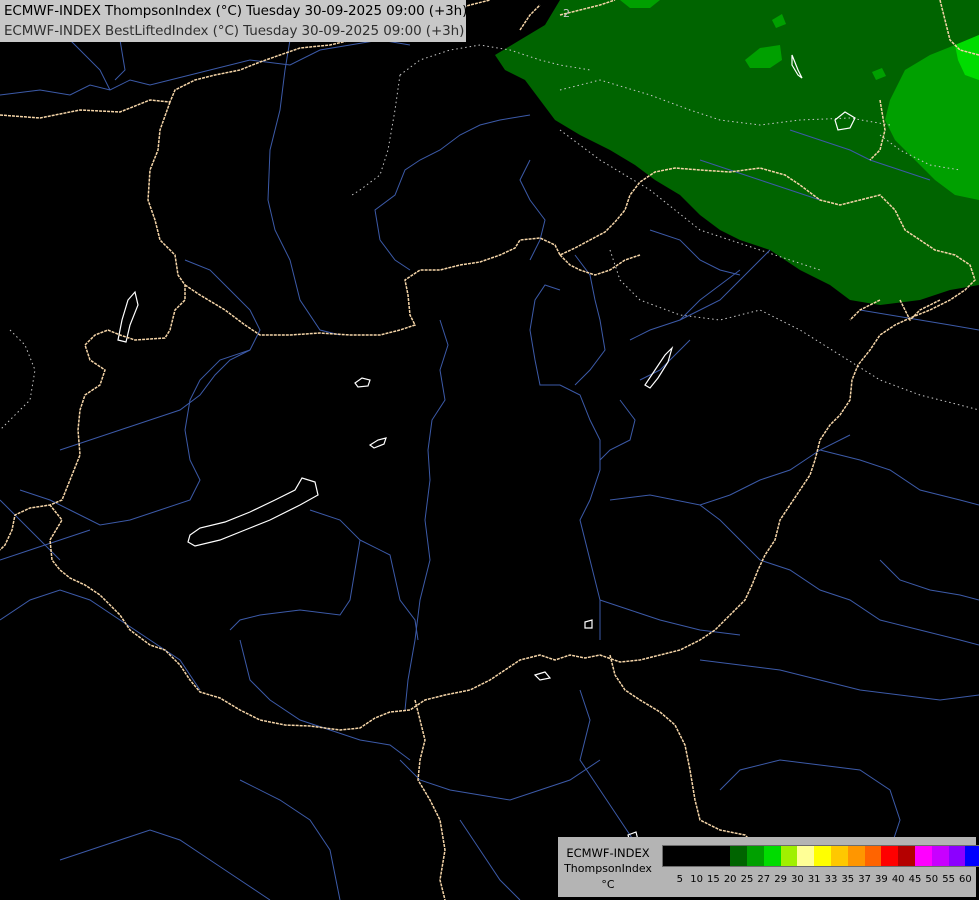  What do you see at coordinates (730, 879) in the screenshot?
I see `legend-tick-label: 20` at bounding box center [730, 879].